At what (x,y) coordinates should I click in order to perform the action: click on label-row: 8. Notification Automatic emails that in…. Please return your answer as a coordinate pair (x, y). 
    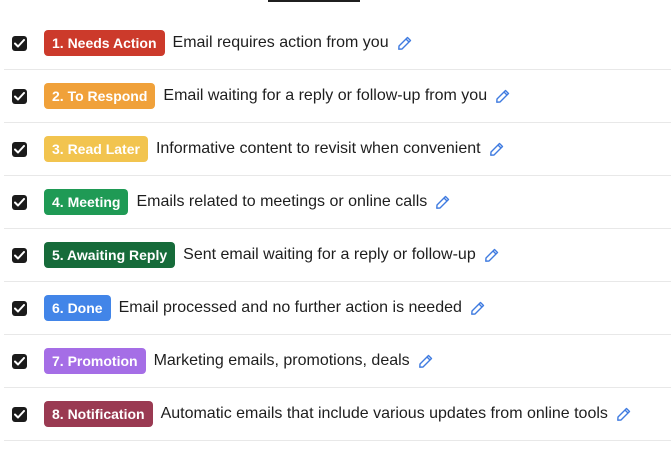
    Looking at the image, I should click on (337, 414).